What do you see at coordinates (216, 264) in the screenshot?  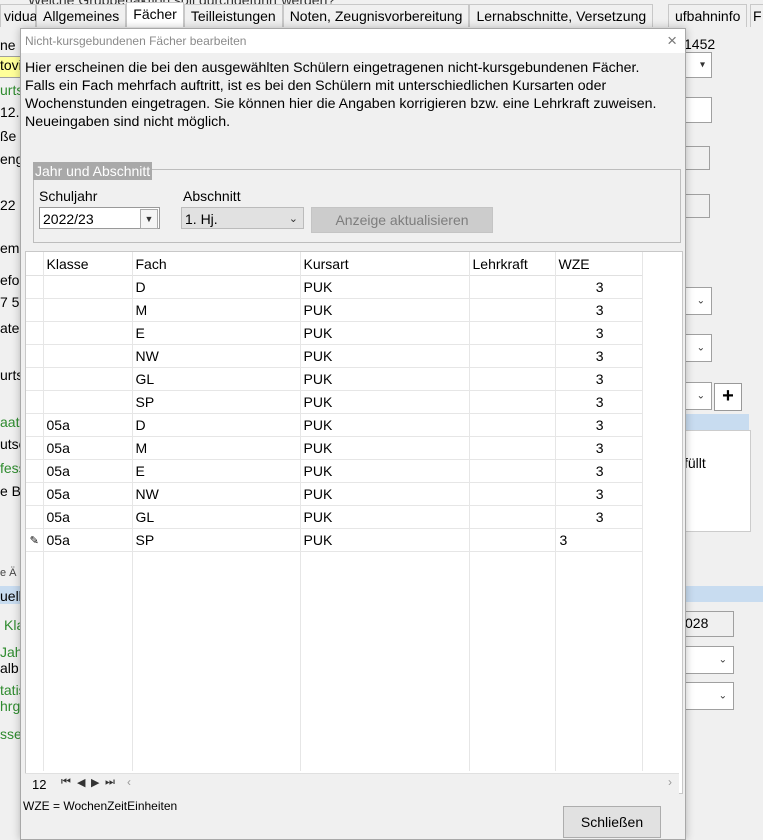 I see `column-header-fach: Fach` at bounding box center [216, 264].